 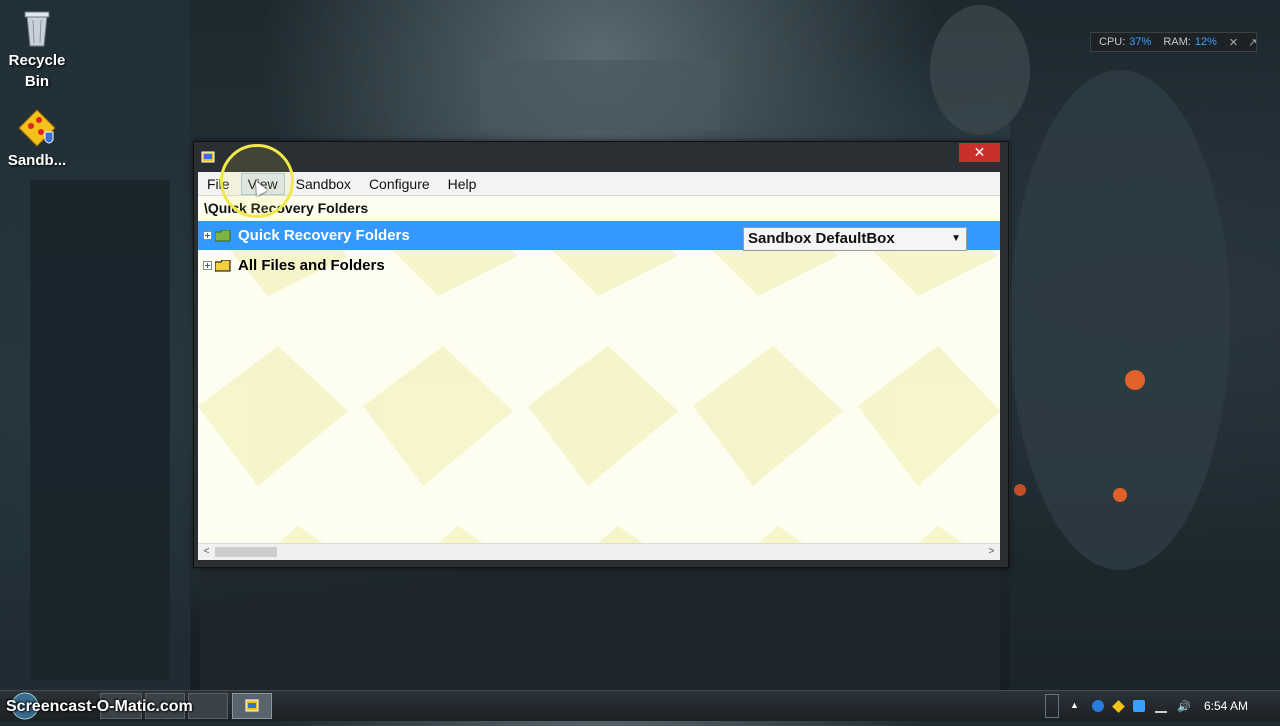 What do you see at coordinates (37, 49) in the screenshot?
I see `desktop-icon-recycle-bin: Recycle Bin` at bounding box center [37, 49].